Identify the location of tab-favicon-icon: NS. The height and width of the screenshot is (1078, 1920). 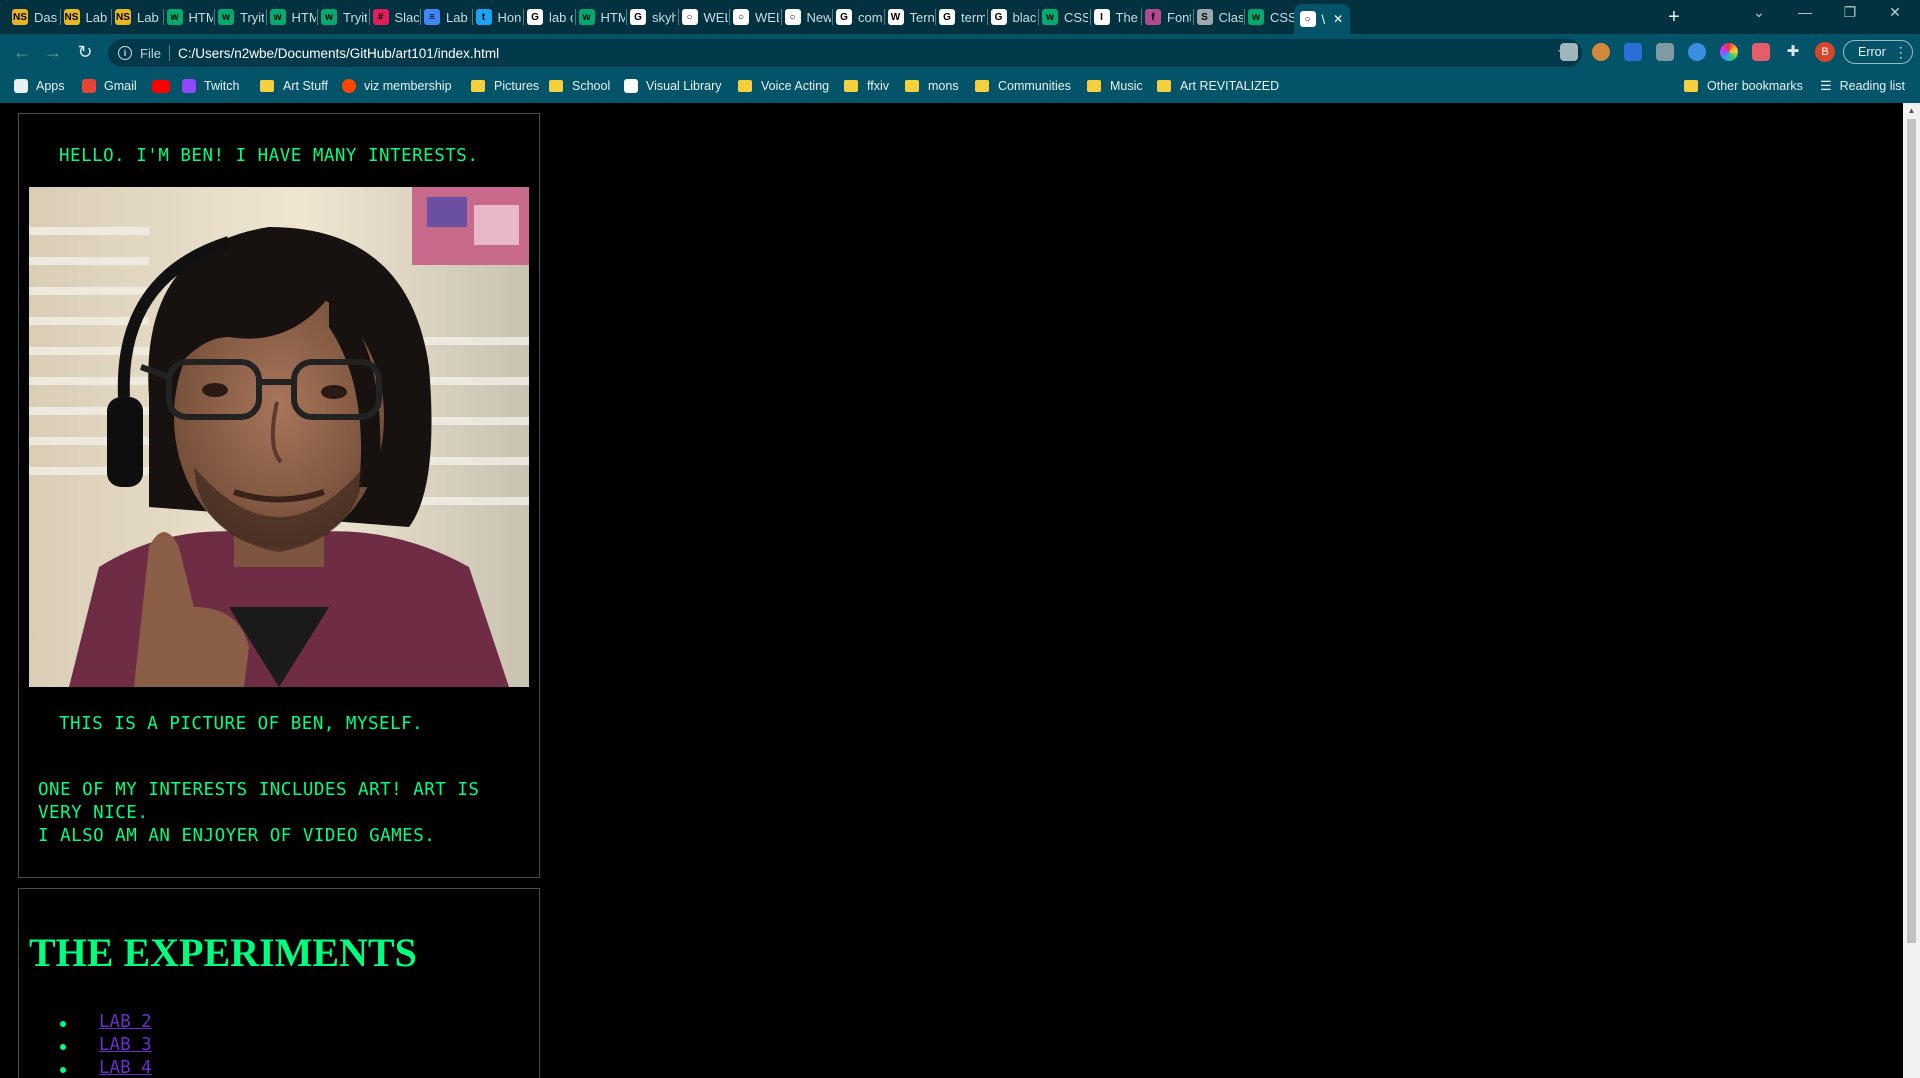
(20, 17).